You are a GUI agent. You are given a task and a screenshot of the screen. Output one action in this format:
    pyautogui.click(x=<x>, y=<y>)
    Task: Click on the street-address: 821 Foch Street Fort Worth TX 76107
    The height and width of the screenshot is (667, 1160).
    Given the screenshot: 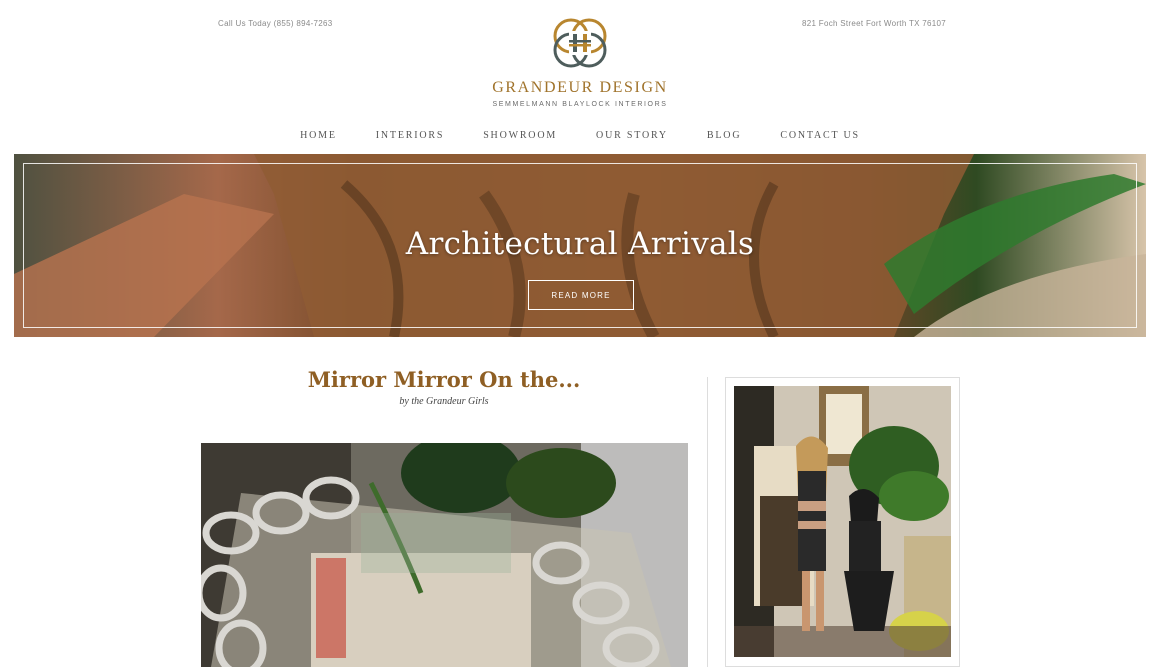 What is the action you would take?
    pyautogui.click(x=874, y=23)
    